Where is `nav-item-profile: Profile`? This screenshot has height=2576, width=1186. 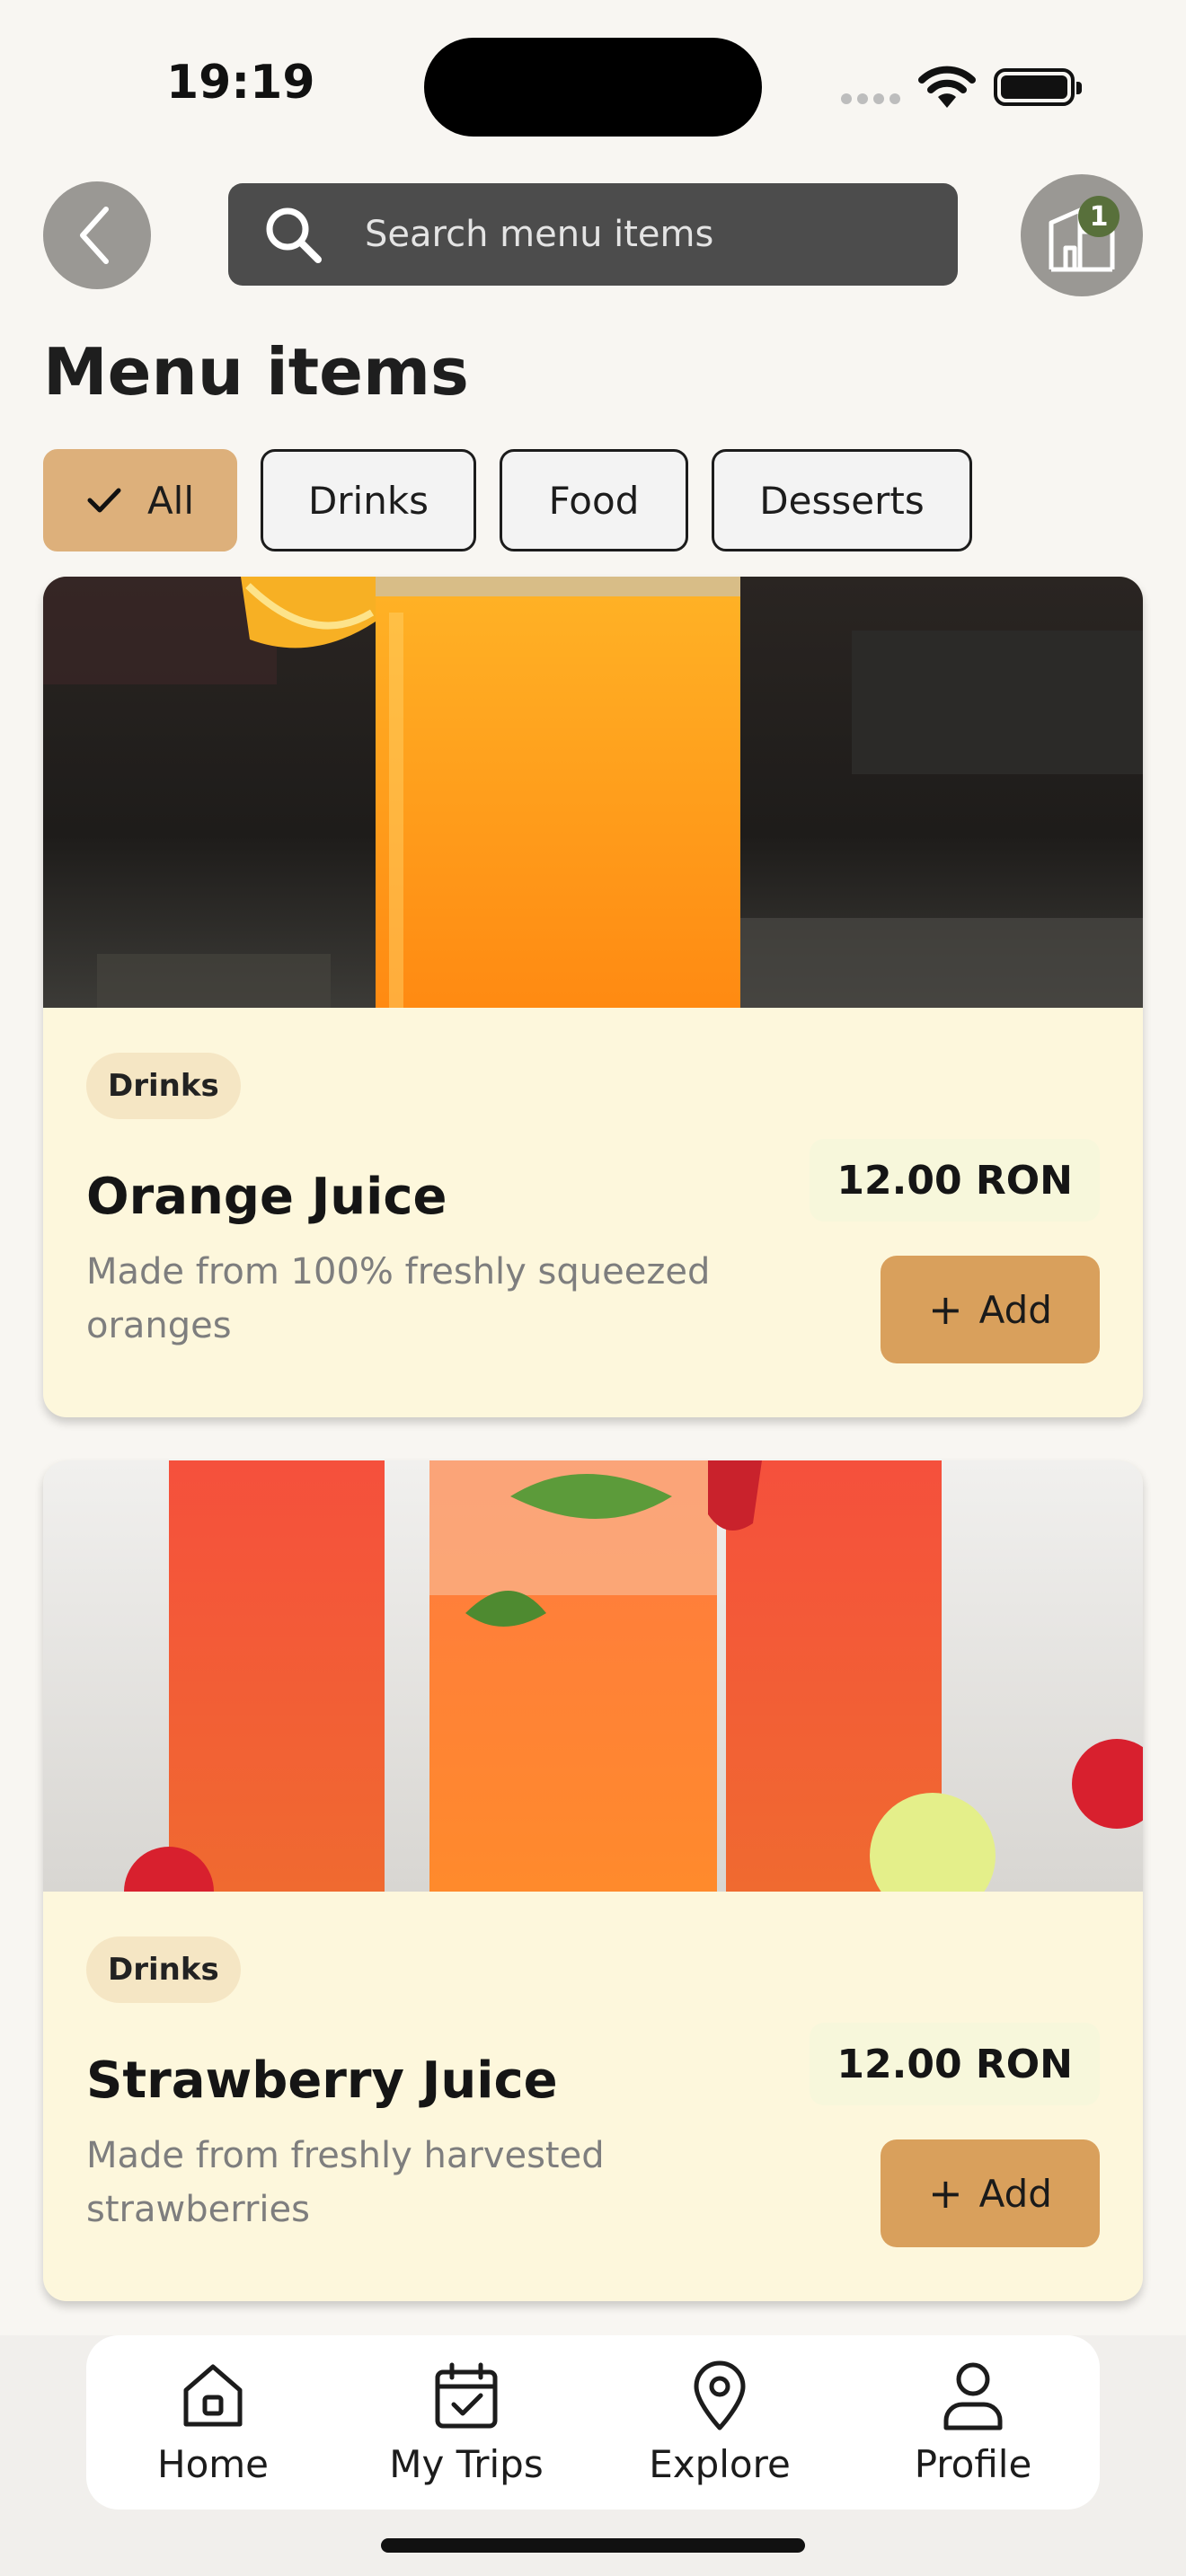 nav-item-profile: Profile is located at coordinates (973, 2423).